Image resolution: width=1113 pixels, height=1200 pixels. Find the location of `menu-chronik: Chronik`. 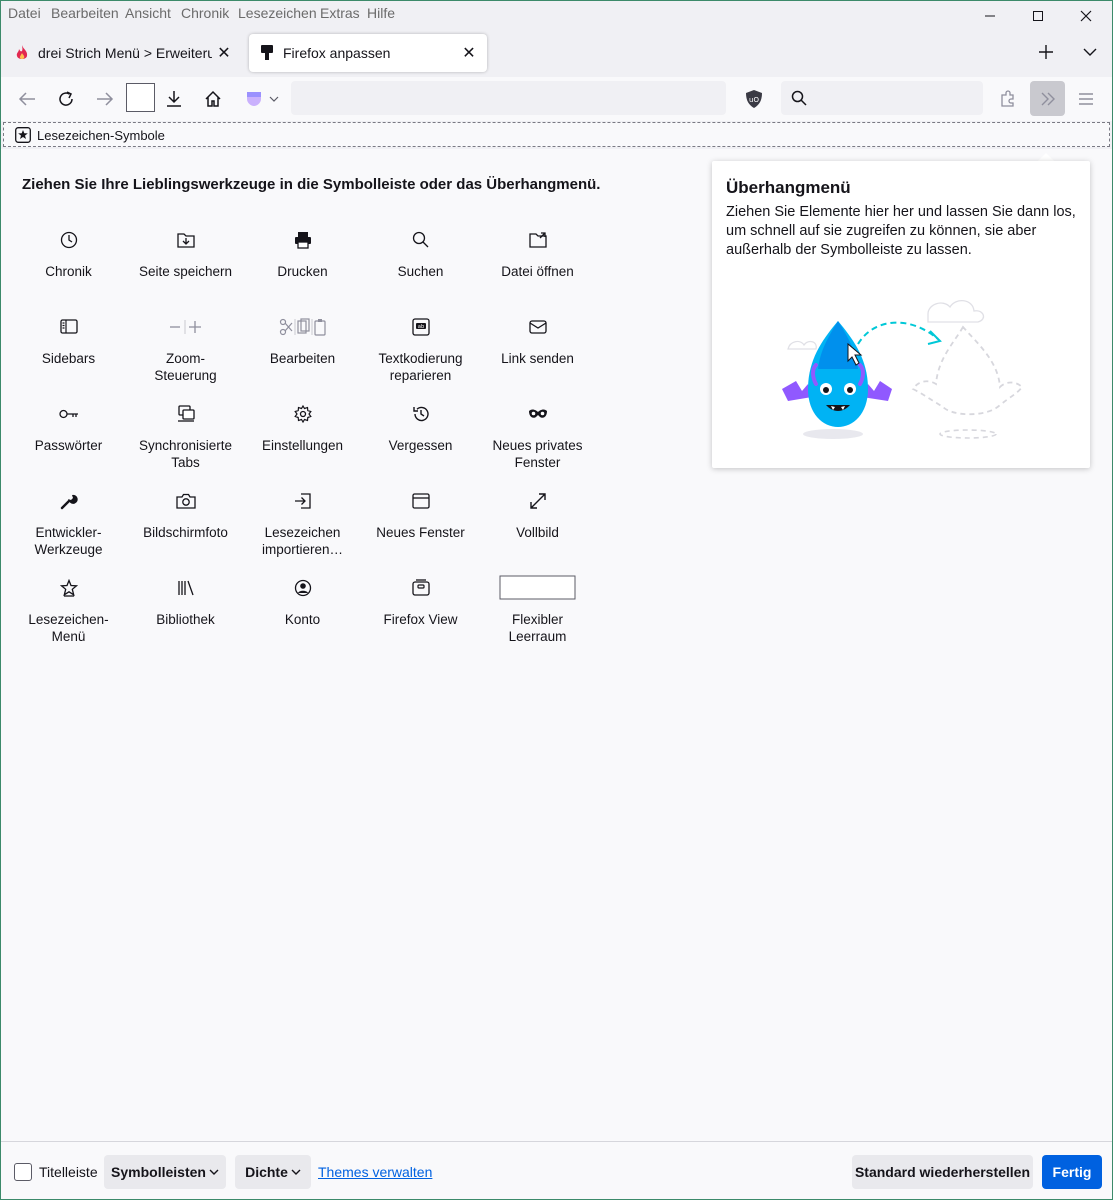

menu-chronik: Chronik is located at coordinates (205, 13).